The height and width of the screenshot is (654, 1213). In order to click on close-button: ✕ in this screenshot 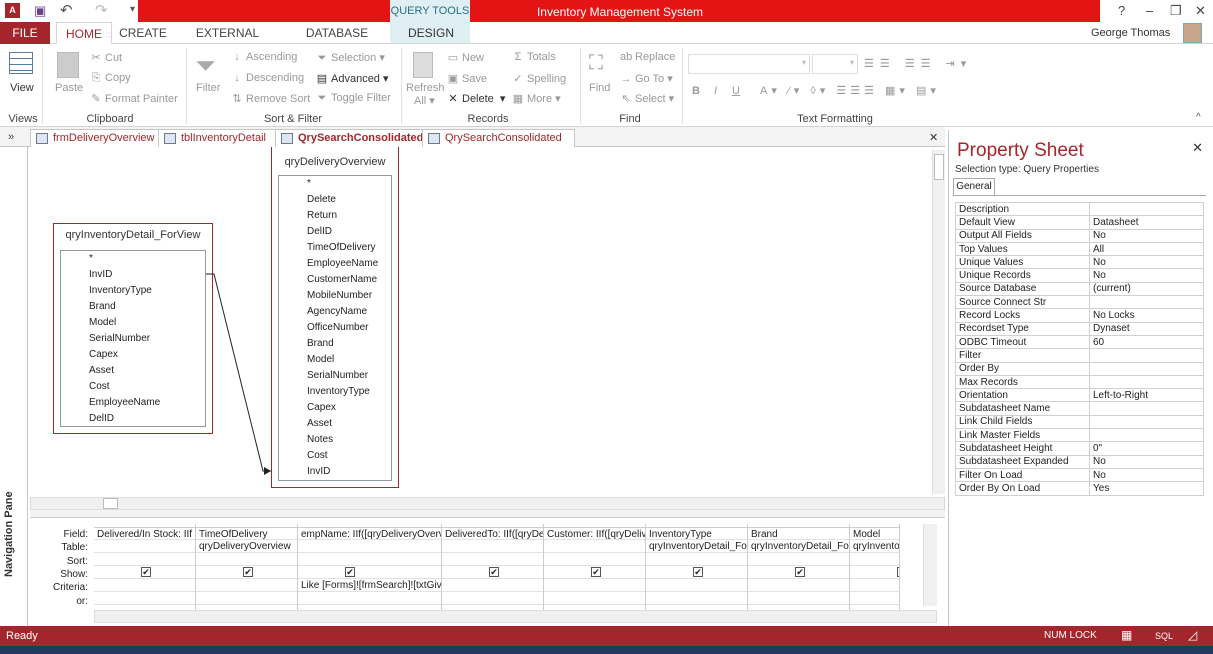, I will do `click(1200, 11)`.